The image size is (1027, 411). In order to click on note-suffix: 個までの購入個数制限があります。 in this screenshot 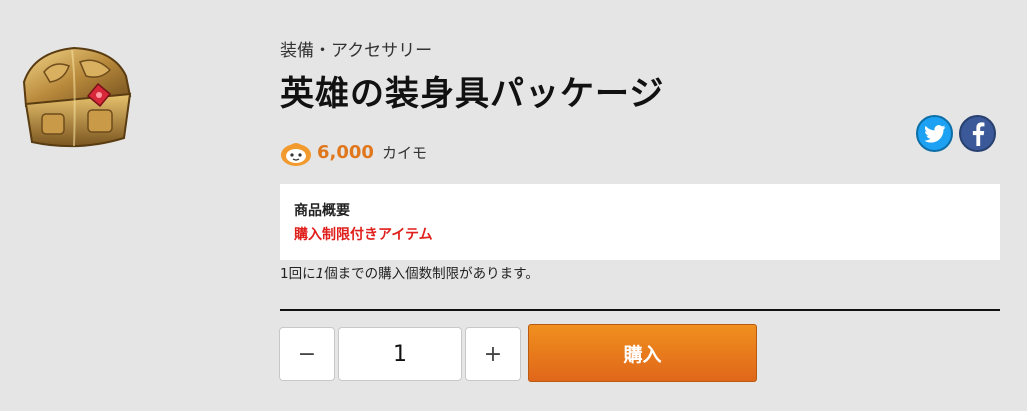, I will do `click(431, 274)`.